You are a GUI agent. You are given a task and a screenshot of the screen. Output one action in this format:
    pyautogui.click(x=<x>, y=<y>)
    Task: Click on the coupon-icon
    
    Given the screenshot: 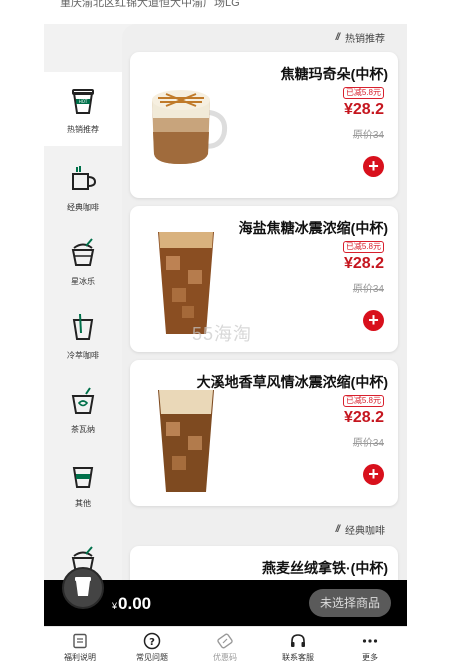 What is the action you would take?
    pyautogui.click(x=225, y=641)
    